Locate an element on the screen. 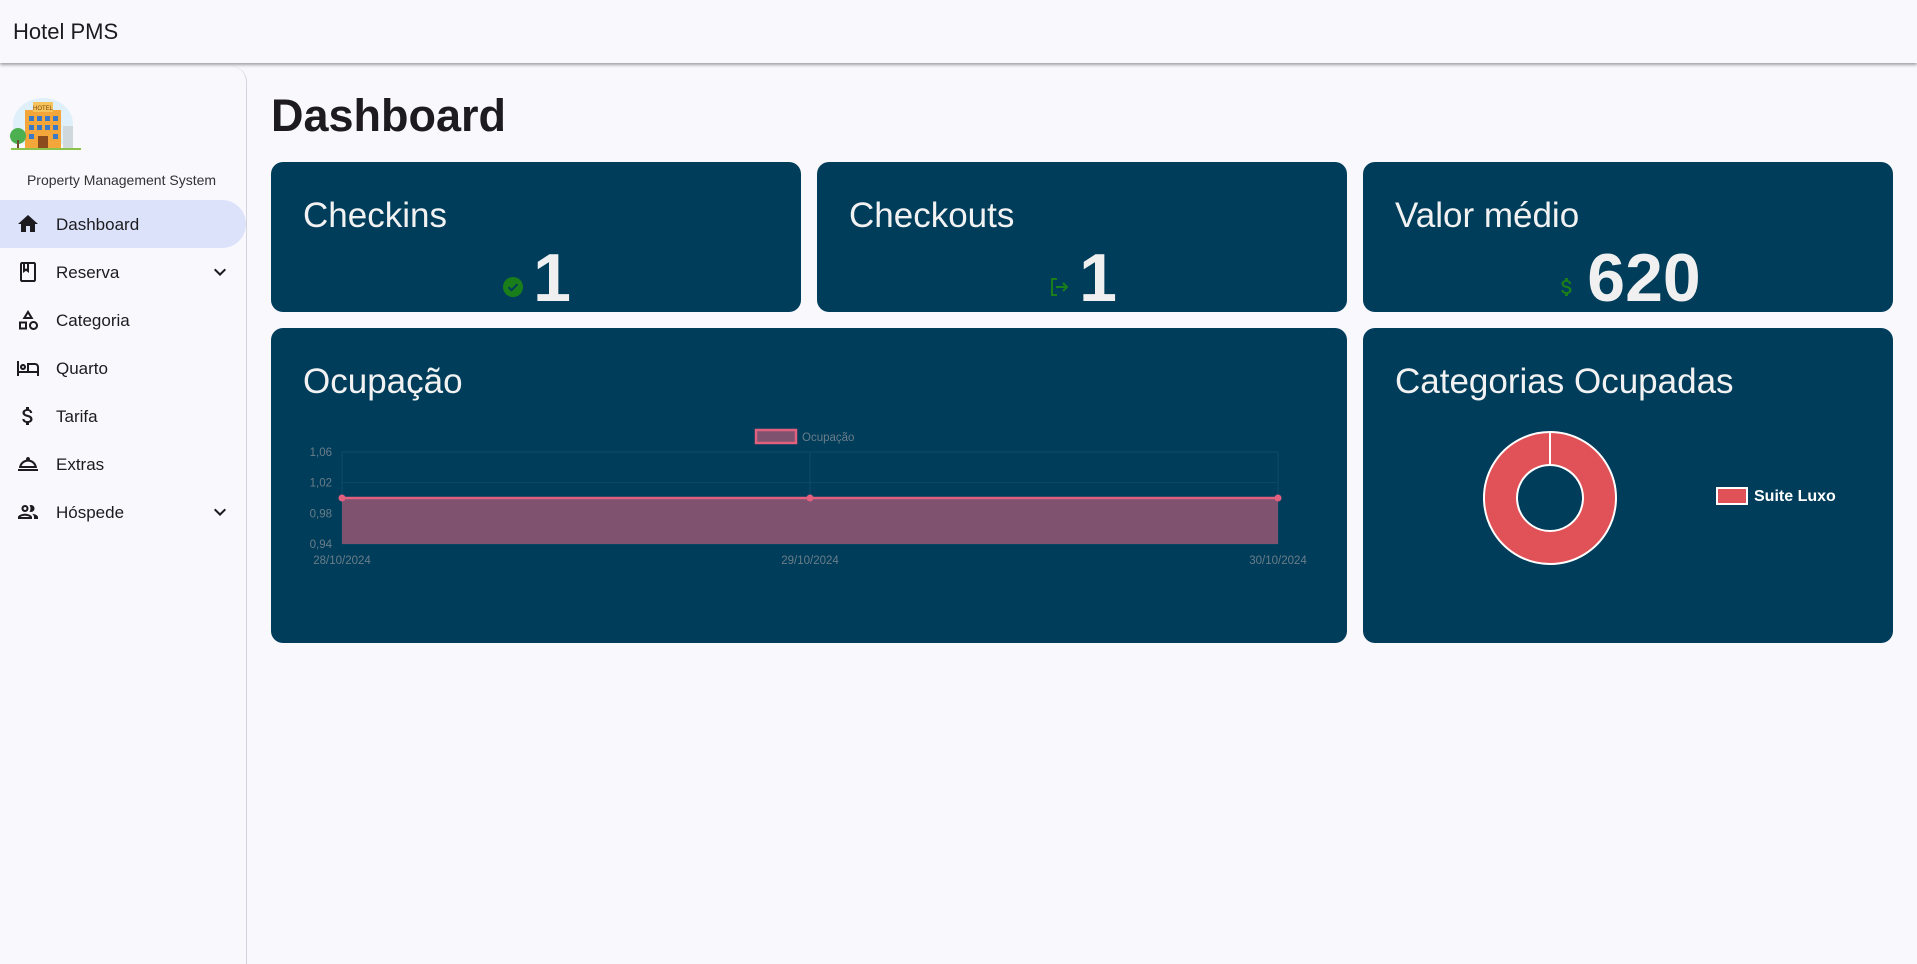 This screenshot has width=1917, height=964. top-app-bar: Hotel PMS is located at coordinates (958, 31).